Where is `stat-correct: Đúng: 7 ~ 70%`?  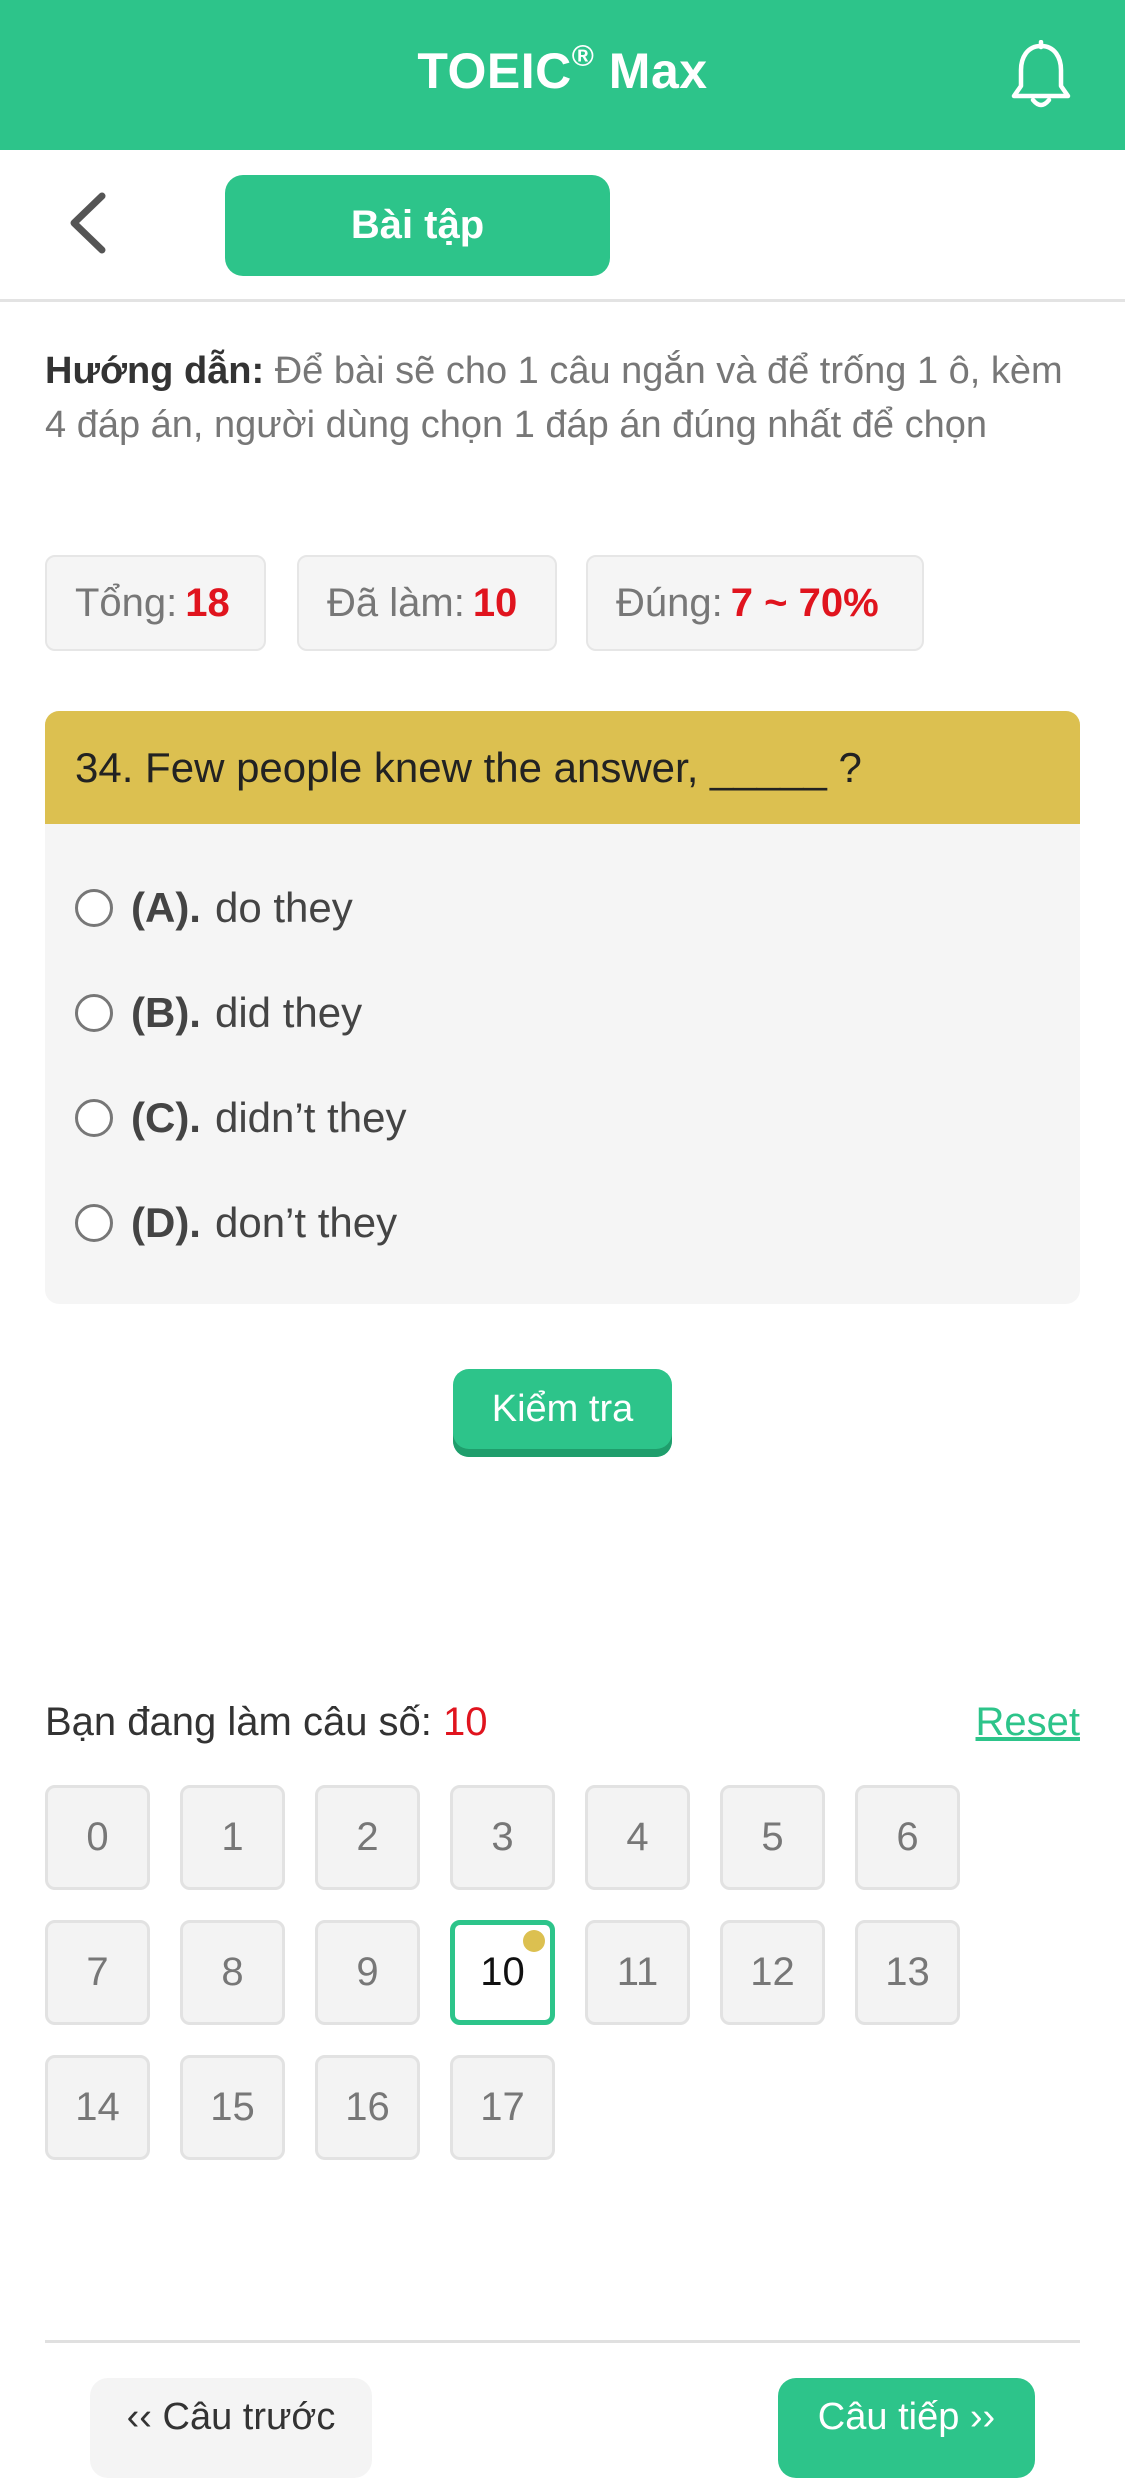 stat-correct: Đúng: 7 ~ 70% is located at coordinates (755, 603).